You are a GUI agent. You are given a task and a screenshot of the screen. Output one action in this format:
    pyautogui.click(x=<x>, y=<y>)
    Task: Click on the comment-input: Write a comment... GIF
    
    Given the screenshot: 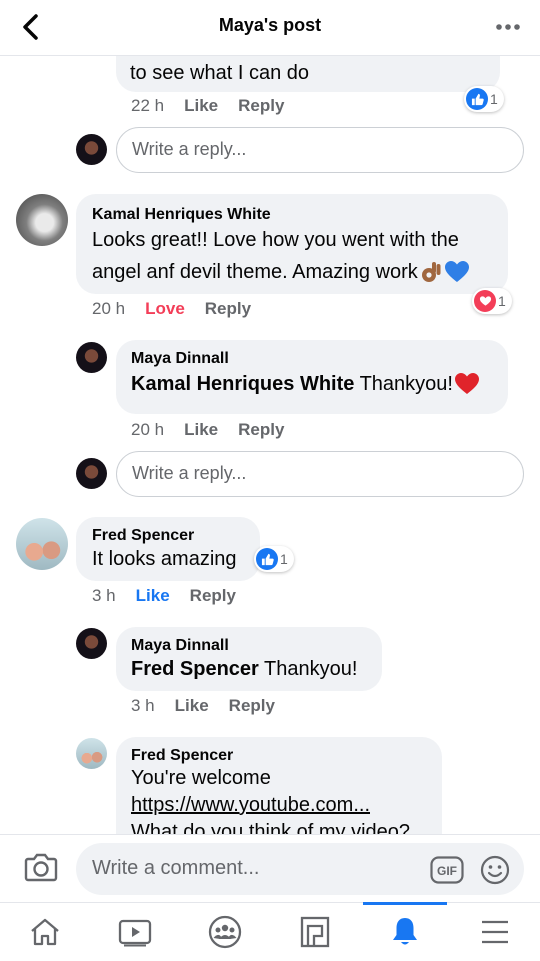 What is the action you would take?
    pyautogui.click(x=300, y=869)
    